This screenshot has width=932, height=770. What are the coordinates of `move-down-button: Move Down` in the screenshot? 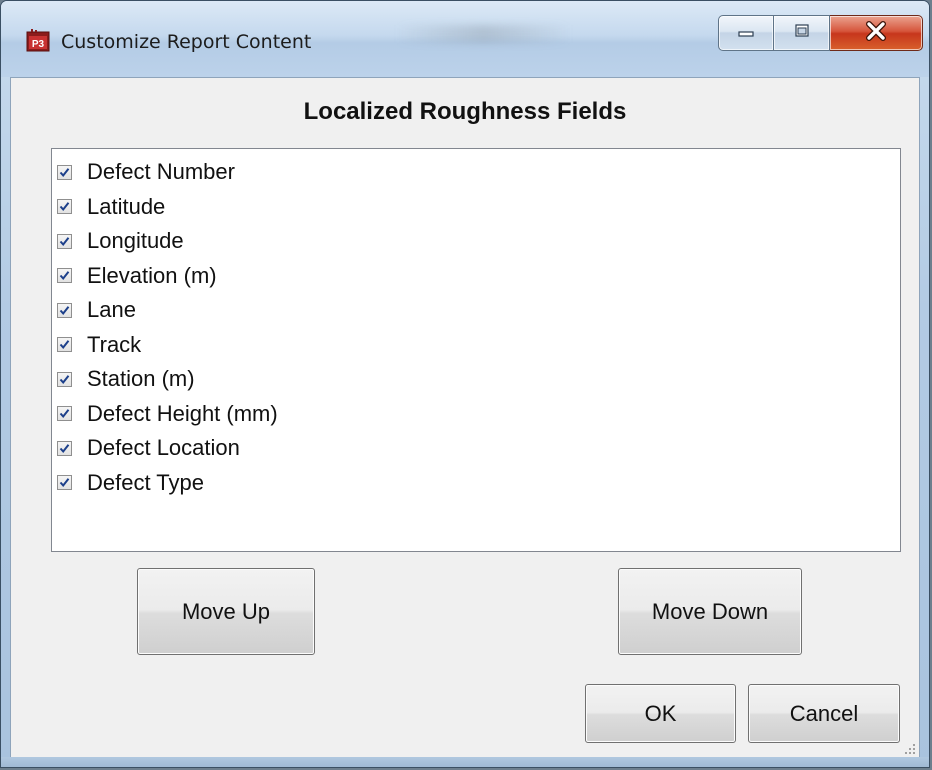 It's located at (710, 611).